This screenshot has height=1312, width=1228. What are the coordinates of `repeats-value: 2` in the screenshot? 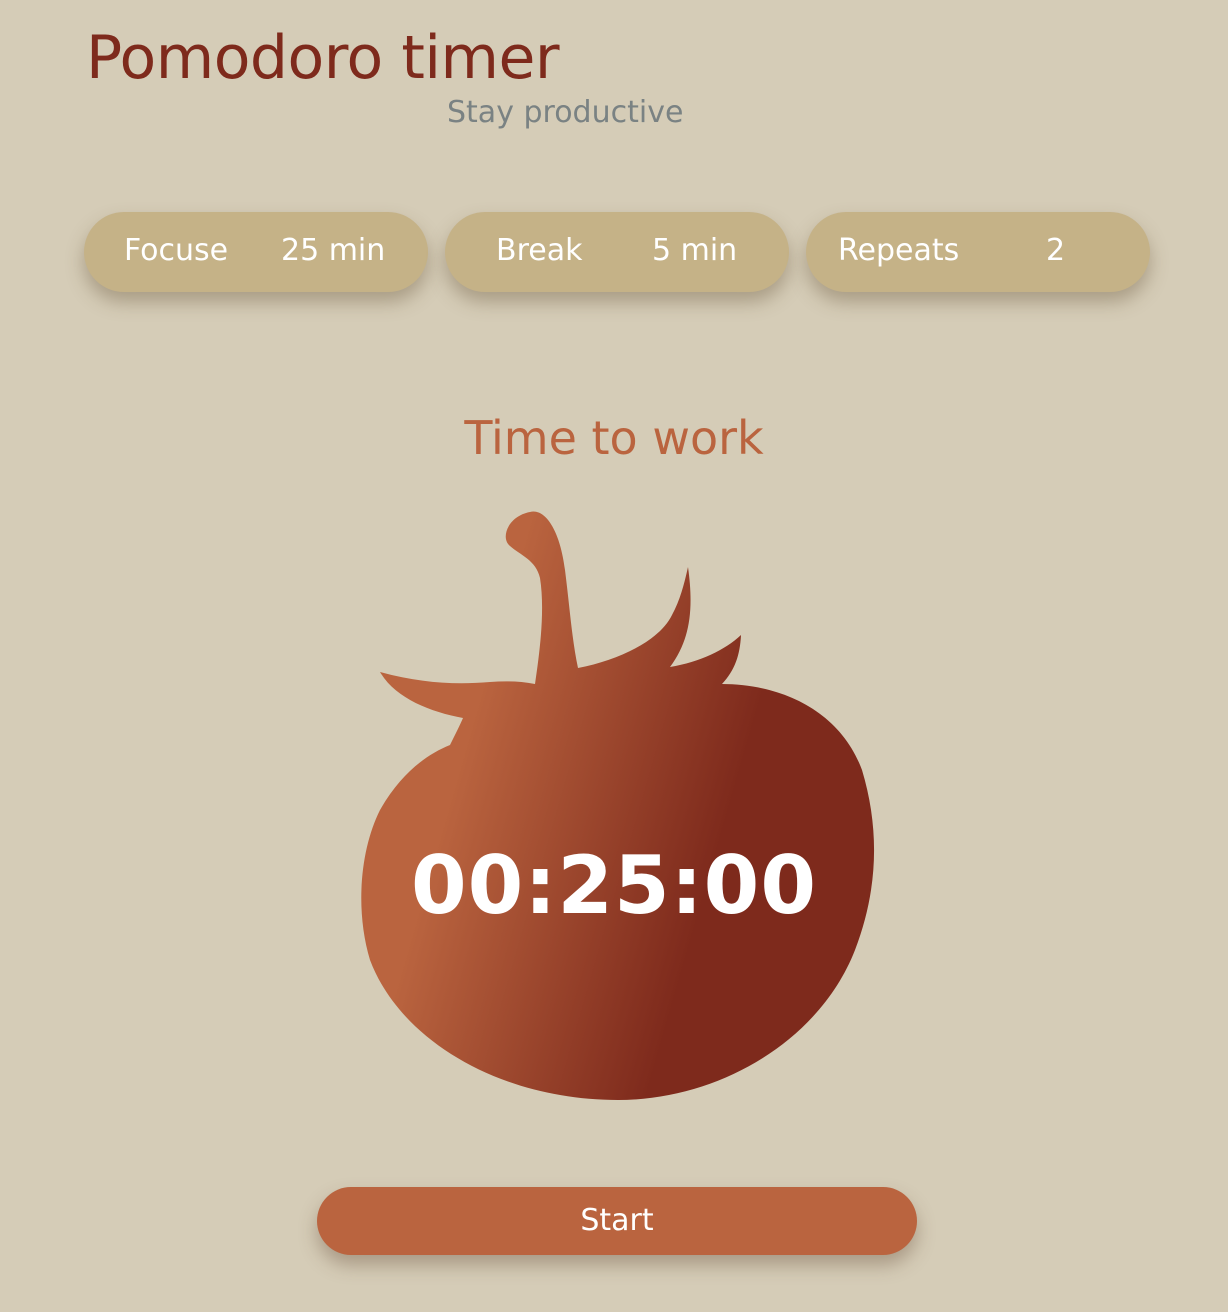 It's located at (1056, 250).